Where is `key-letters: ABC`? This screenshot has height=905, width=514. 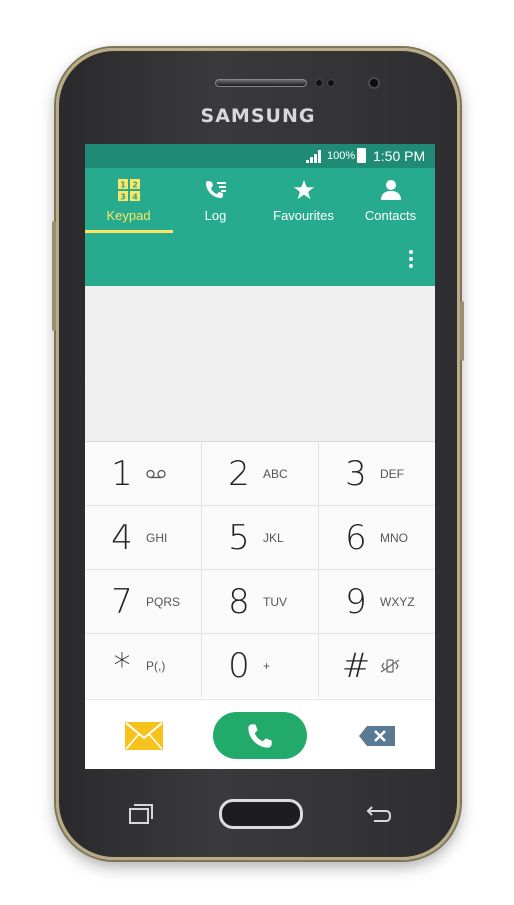
key-letters: ABC is located at coordinates (275, 473).